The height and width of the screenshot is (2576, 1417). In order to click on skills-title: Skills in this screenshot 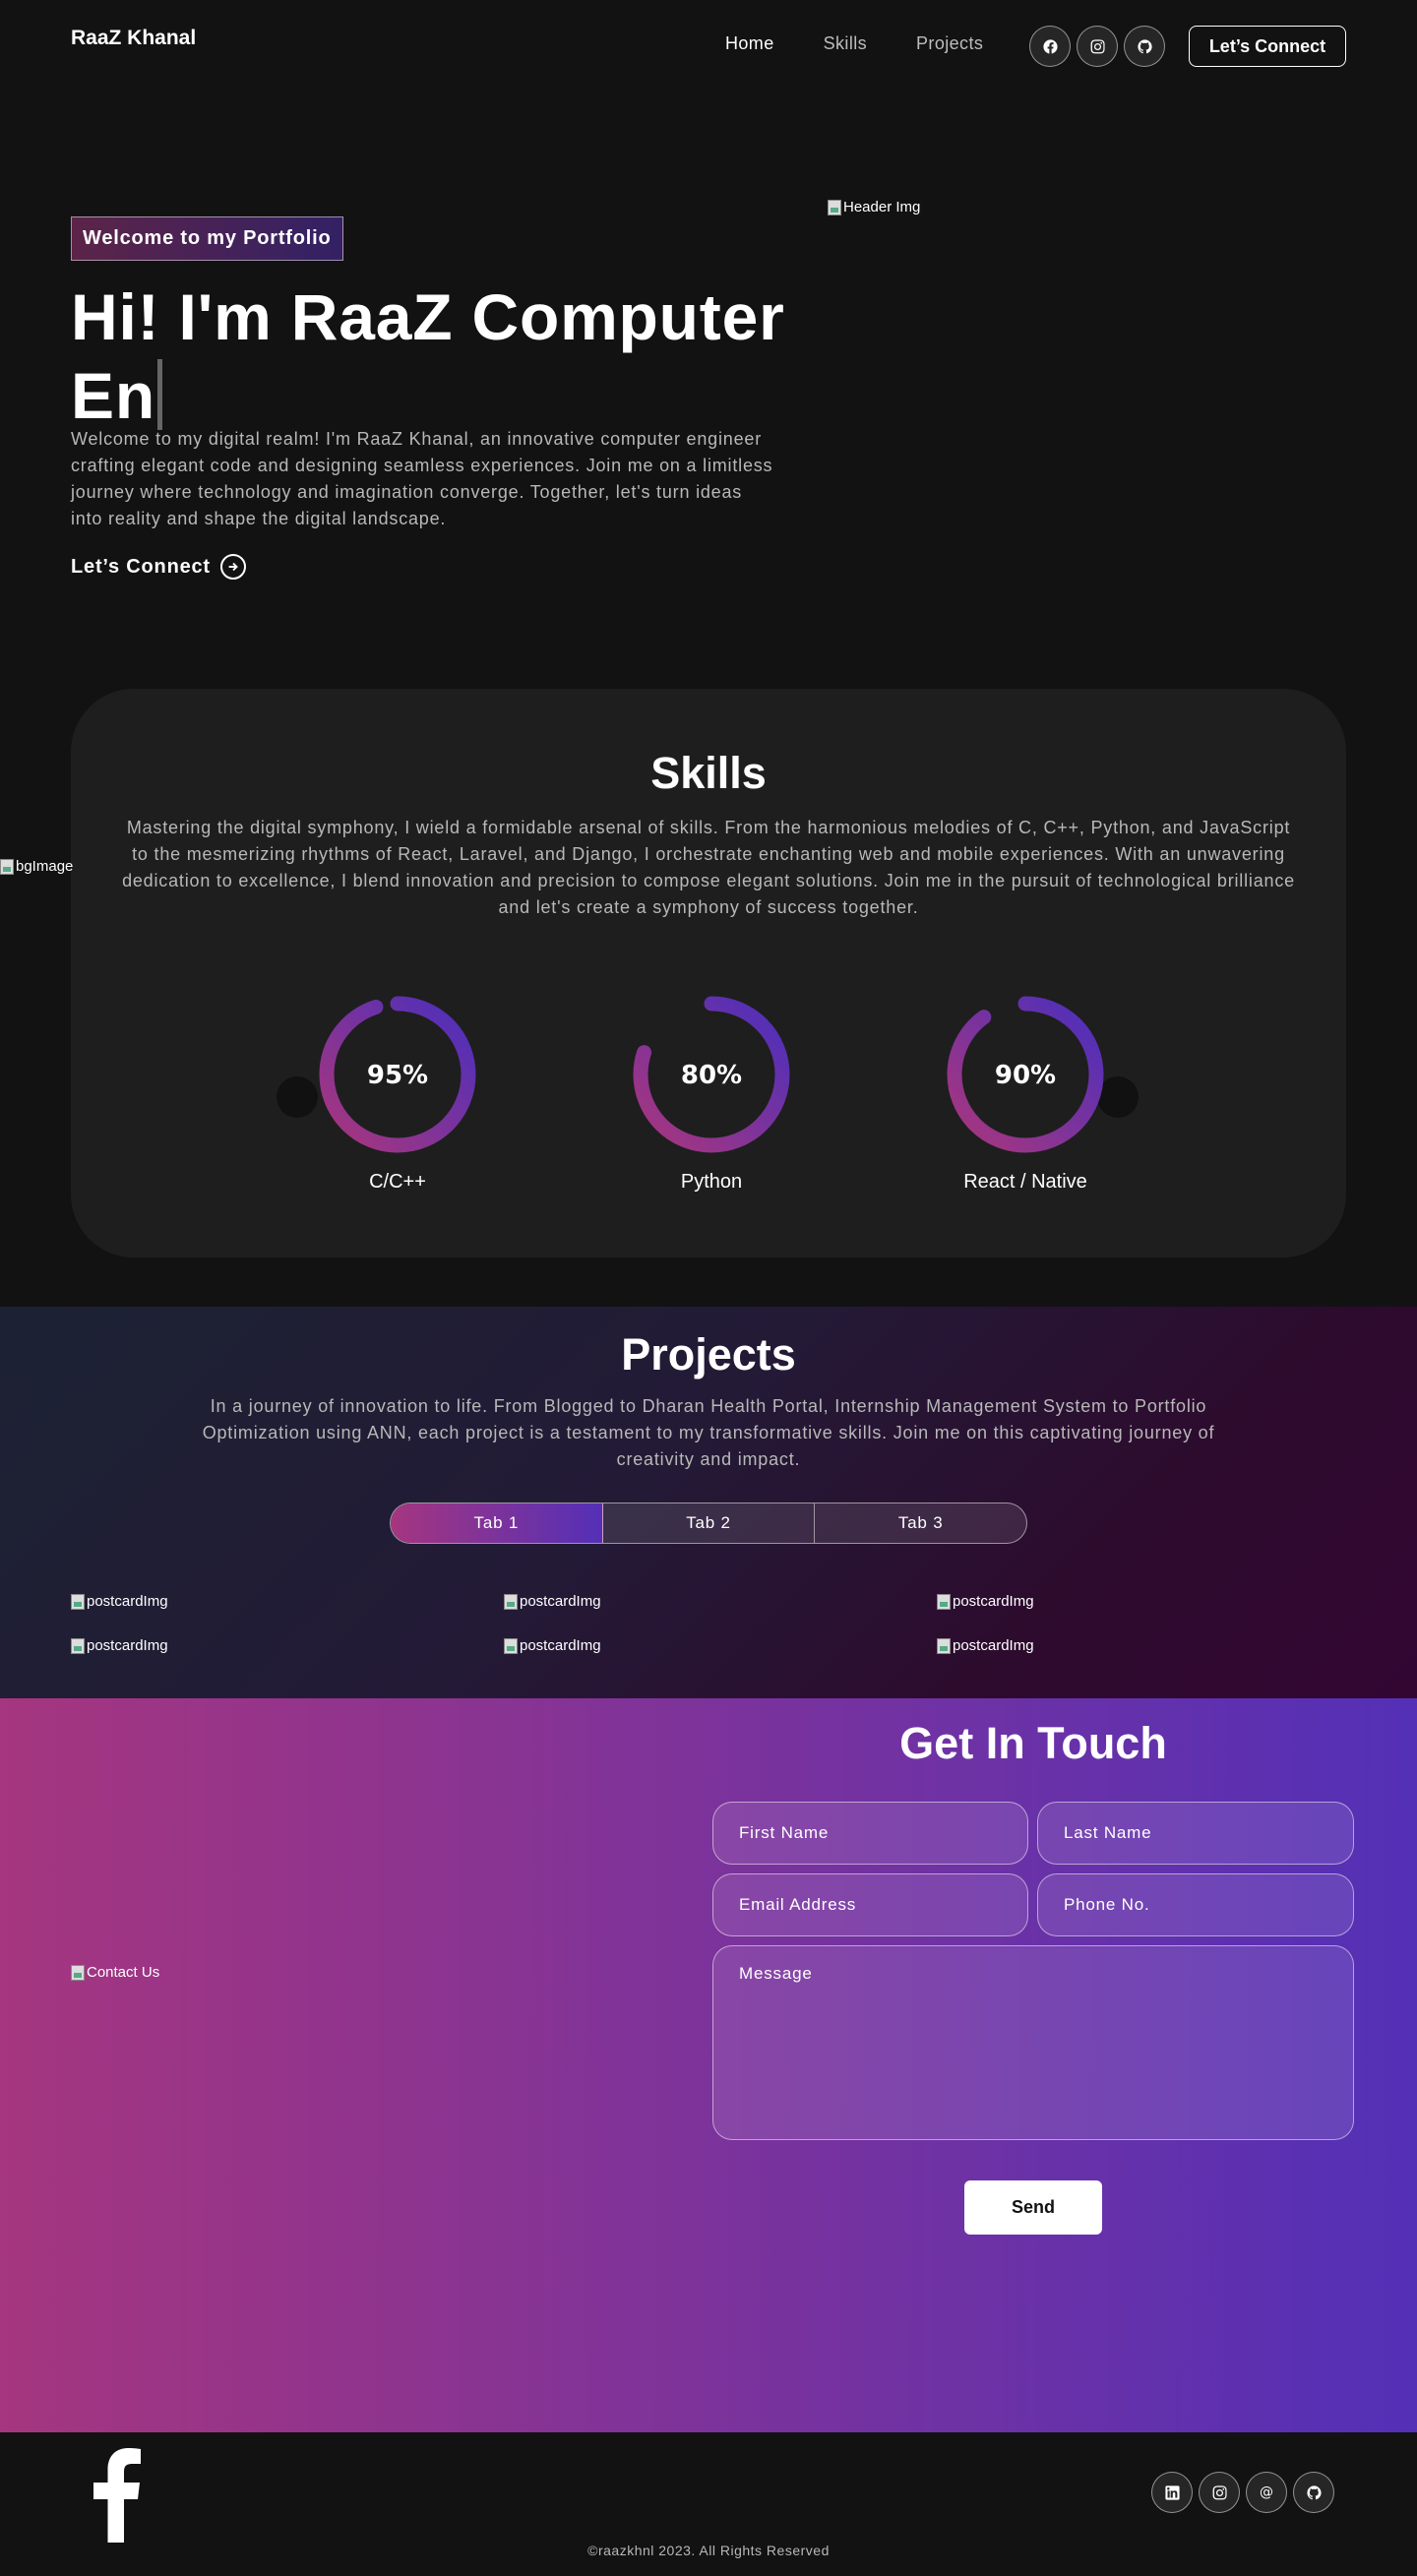, I will do `click(708, 773)`.